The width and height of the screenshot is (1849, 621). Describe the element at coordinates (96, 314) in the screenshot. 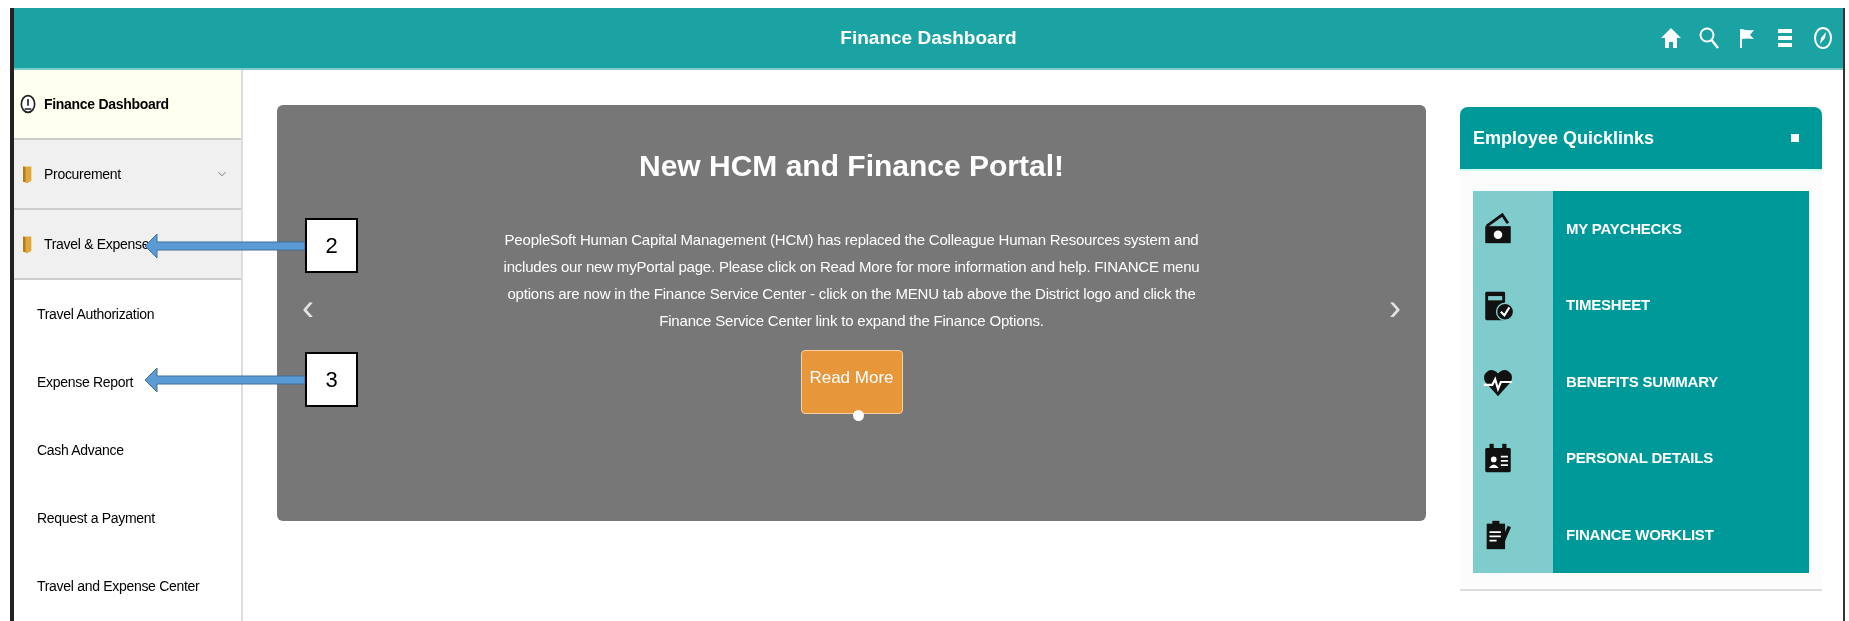

I see `submenu-link: Travel Authorization` at that location.